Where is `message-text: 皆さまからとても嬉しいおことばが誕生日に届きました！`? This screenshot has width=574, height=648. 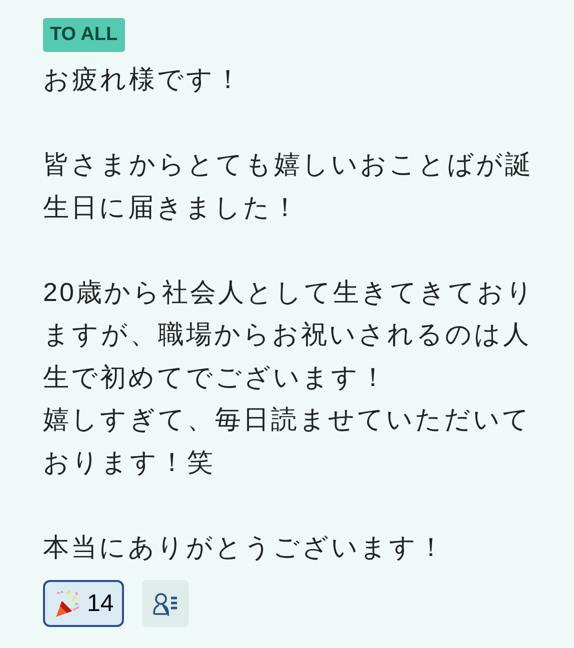
message-text: 皆さまからとても嬉しいおことばが誕生日に届きました！ is located at coordinates (288, 186).